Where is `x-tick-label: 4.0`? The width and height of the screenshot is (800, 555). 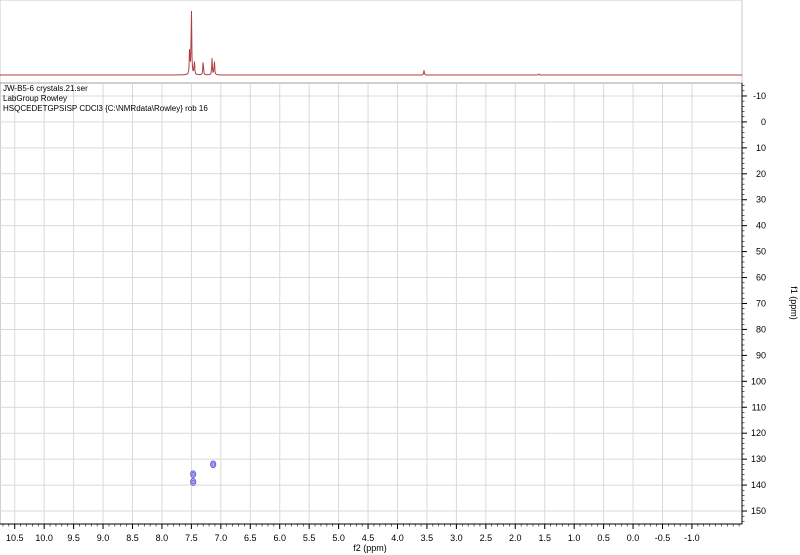 x-tick-label: 4.0 is located at coordinates (397, 538).